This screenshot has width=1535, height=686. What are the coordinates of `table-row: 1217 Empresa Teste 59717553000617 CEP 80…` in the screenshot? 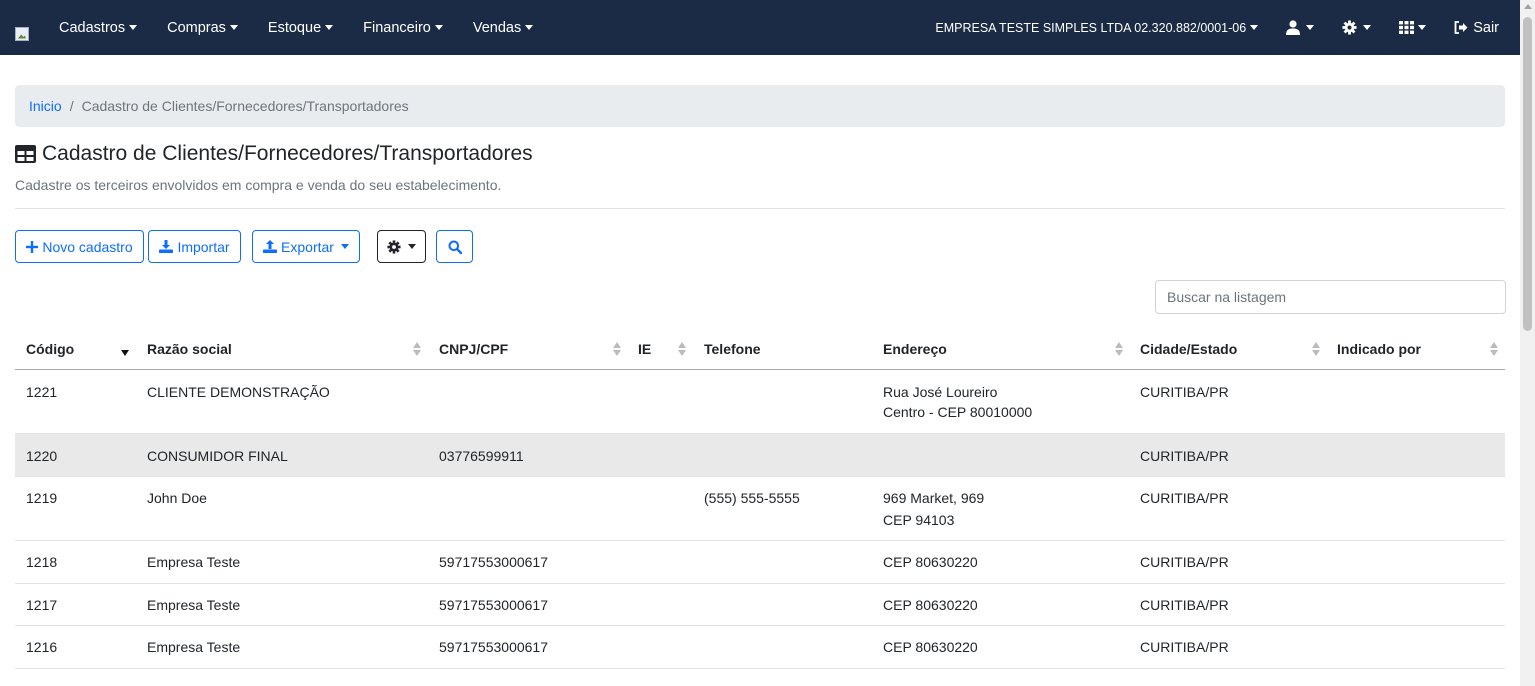 It's located at (760, 605).